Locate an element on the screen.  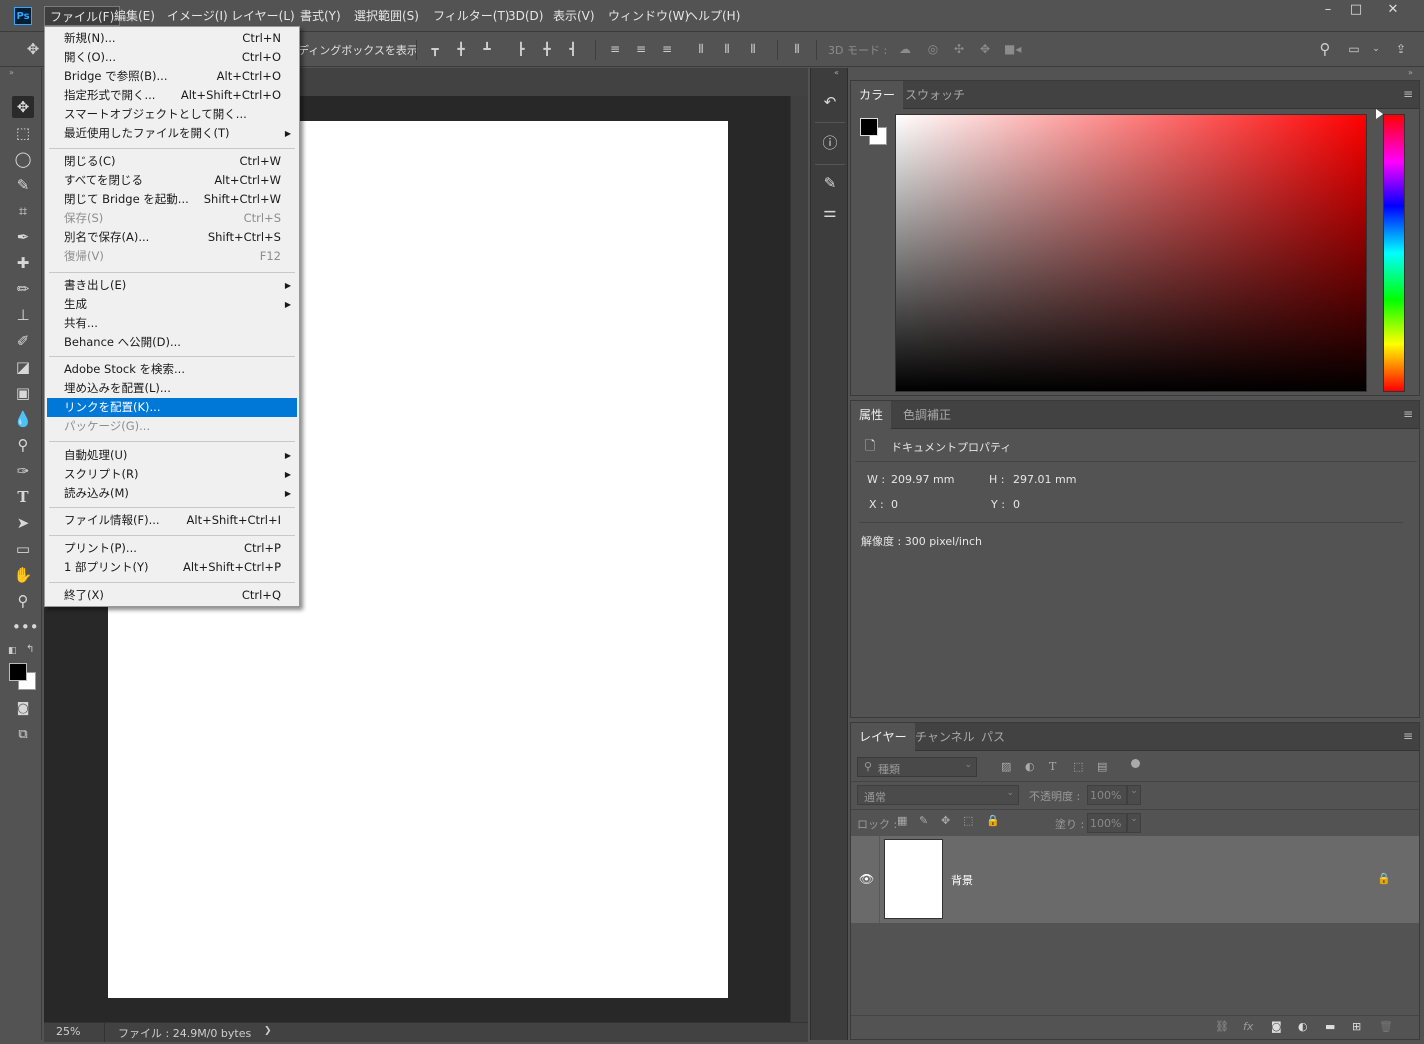
color-field is located at coordinates (1131, 253).